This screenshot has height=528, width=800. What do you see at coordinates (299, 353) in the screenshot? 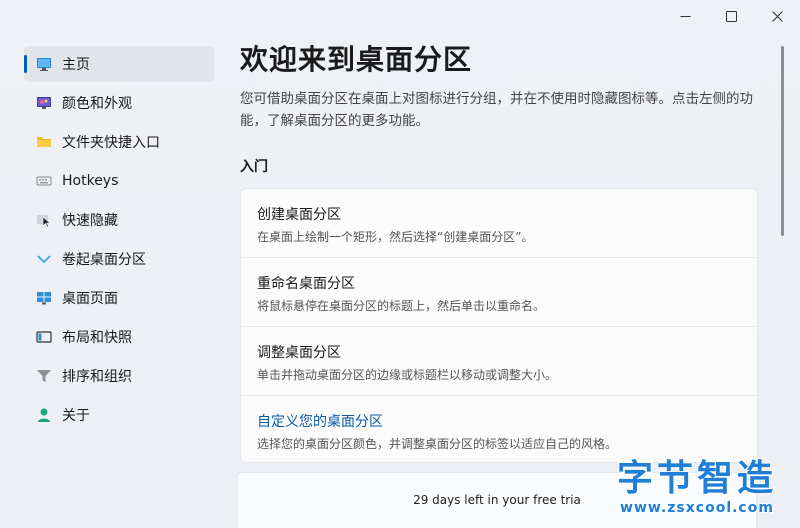
I see `row-title: 调整桌面分区` at bounding box center [299, 353].